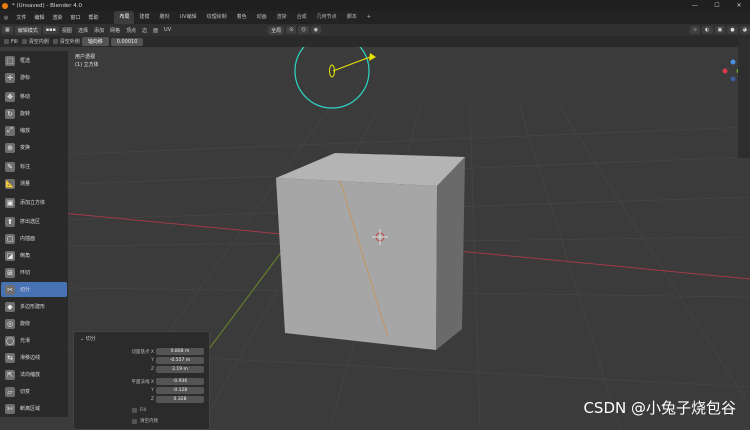  What do you see at coordinates (34, 391) in the screenshot?
I see `tool-shear: ▱ 切变` at bounding box center [34, 391].